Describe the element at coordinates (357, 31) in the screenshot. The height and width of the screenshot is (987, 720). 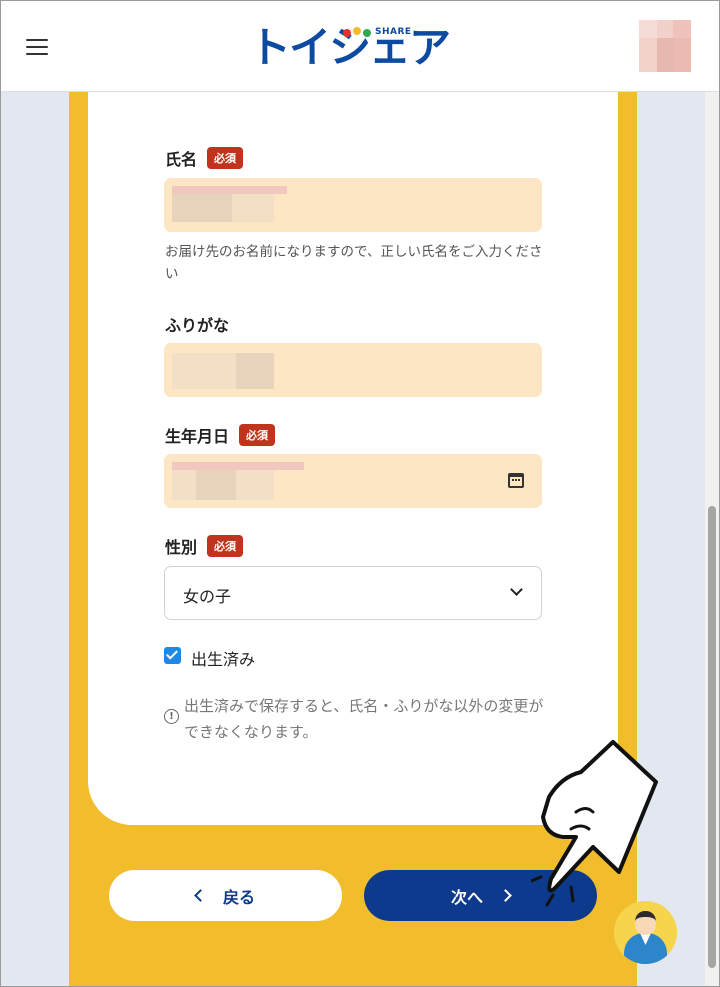
I see `logo-dot-yellow` at that location.